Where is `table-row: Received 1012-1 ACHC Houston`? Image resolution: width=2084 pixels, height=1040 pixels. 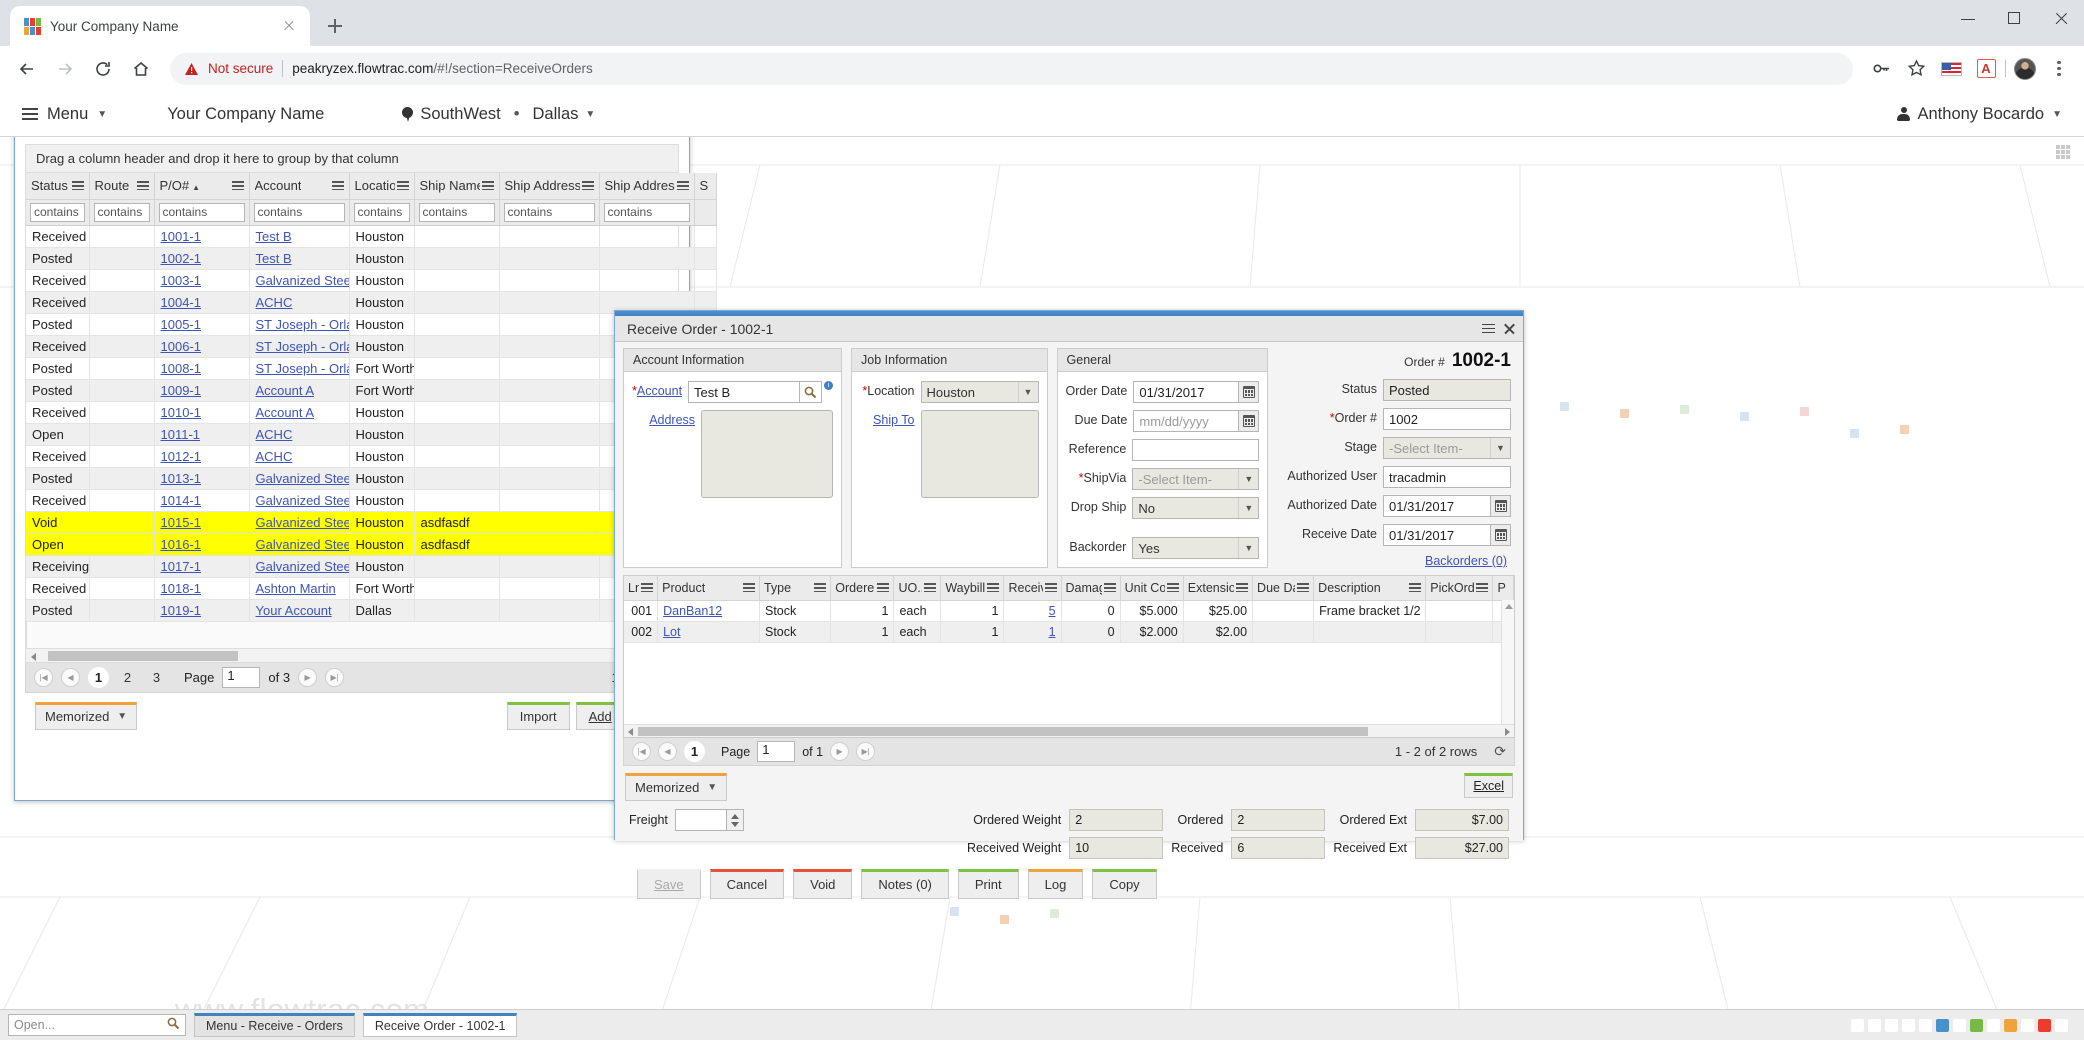
table-row: Received 1012-1 ACHC Houston is located at coordinates (371, 456).